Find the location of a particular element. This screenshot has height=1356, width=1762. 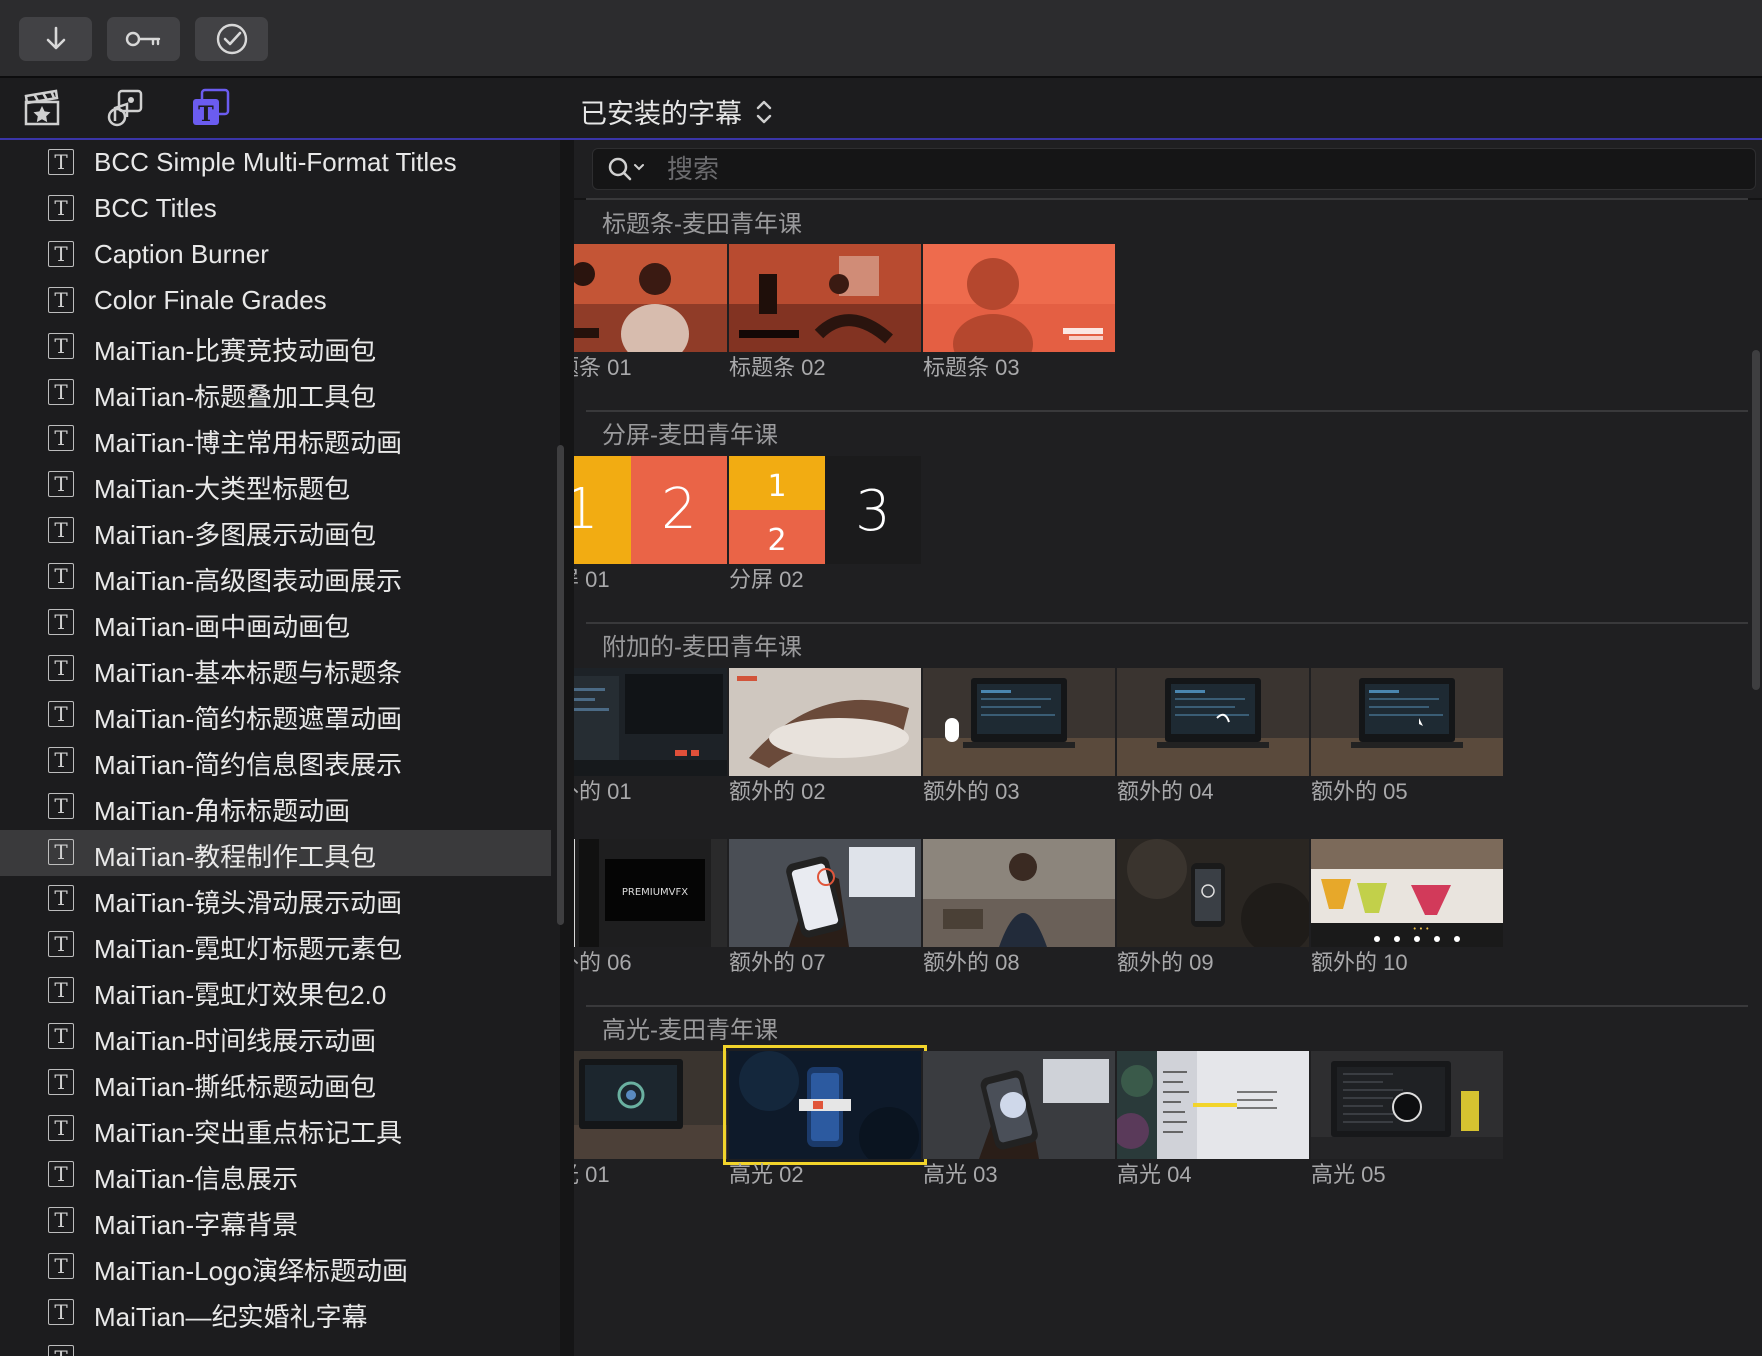

sidebar-item-partial: T is located at coordinates (275, 1346).